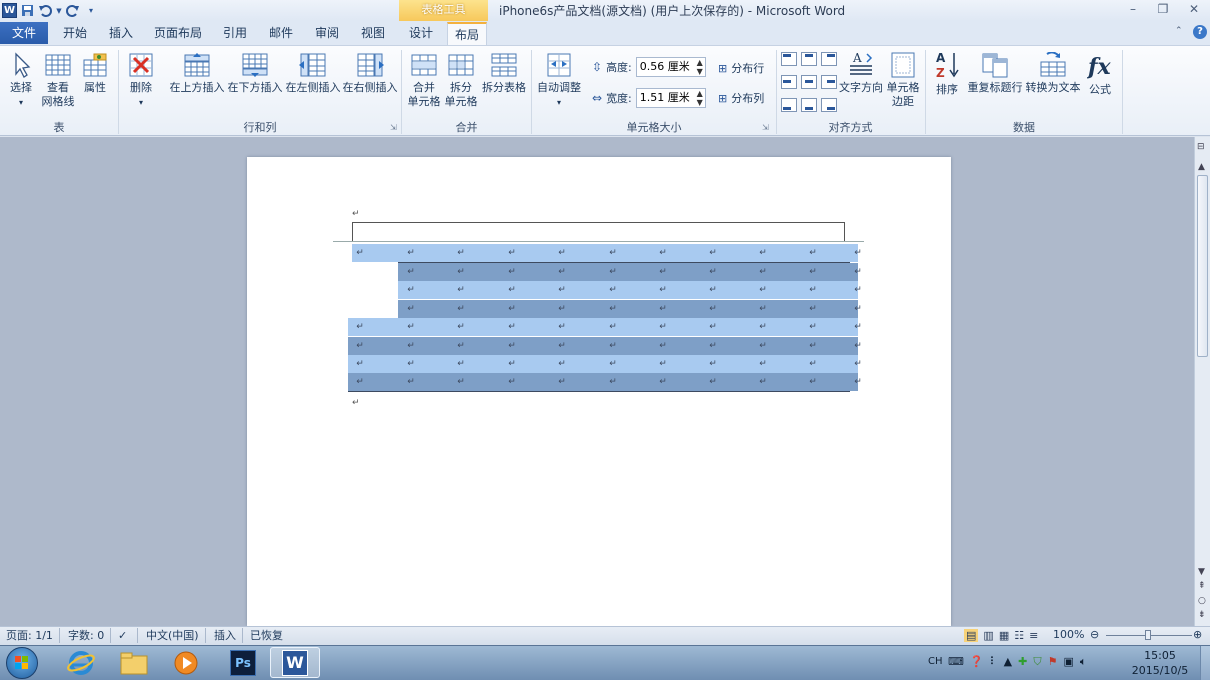  What do you see at coordinates (1100, 73) in the screenshot?
I see `formula-button: fx 公式` at bounding box center [1100, 73].